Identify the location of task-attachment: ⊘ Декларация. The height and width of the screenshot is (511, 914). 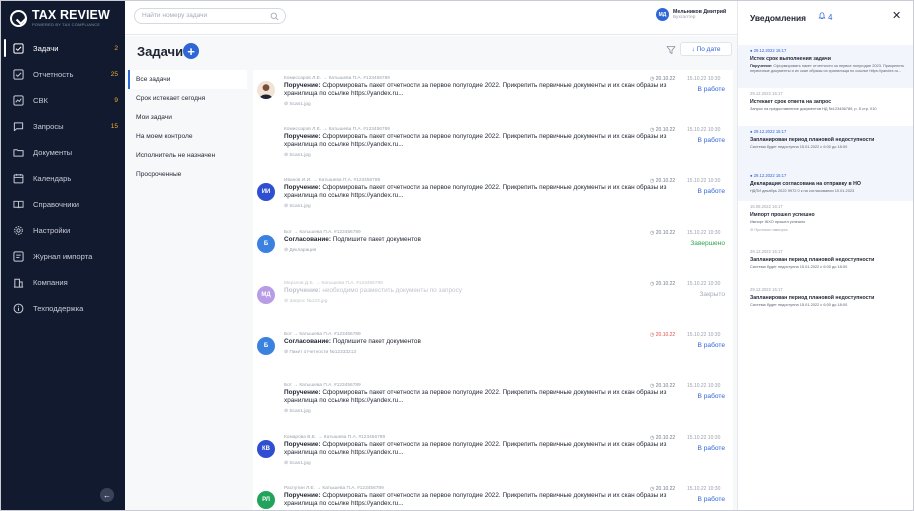
(508, 250).